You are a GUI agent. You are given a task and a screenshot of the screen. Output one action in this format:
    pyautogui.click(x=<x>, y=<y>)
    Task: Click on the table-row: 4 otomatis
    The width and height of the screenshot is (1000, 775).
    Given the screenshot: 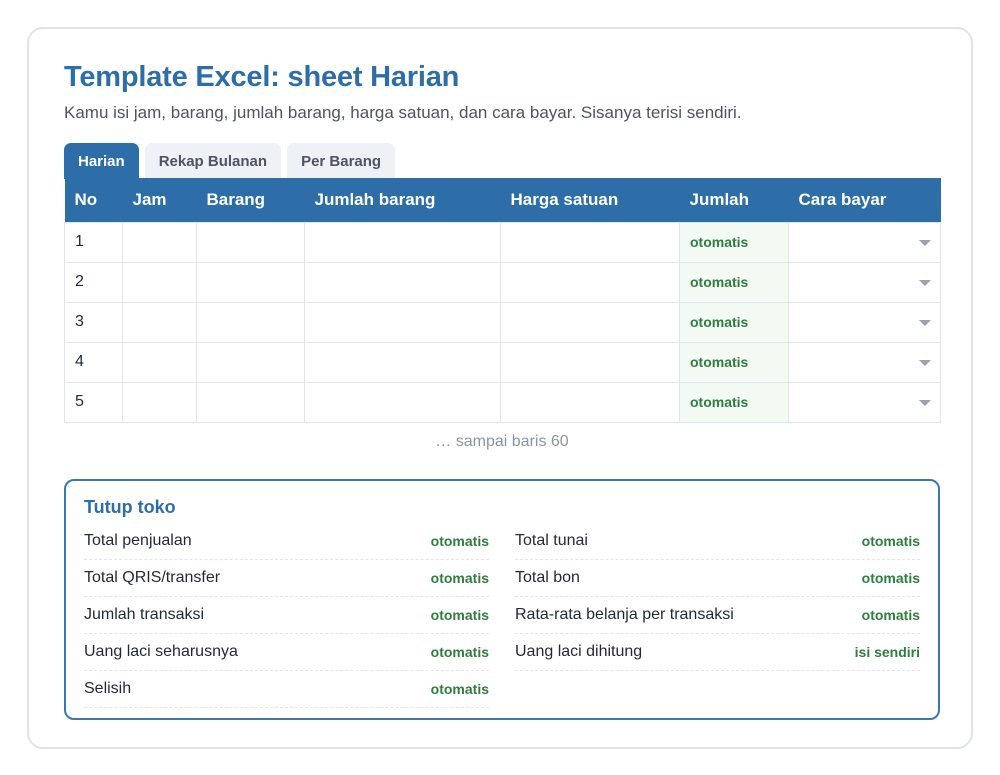 What is the action you would take?
    pyautogui.click(x=502, y=362)
    